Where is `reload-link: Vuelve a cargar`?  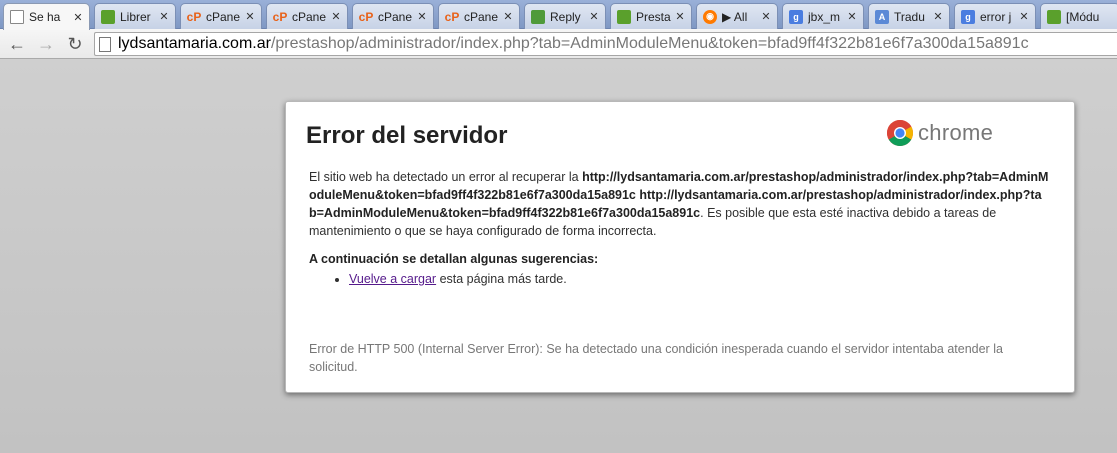
reload-link: Vuelve a cargar is located at coordinates (392, 279).